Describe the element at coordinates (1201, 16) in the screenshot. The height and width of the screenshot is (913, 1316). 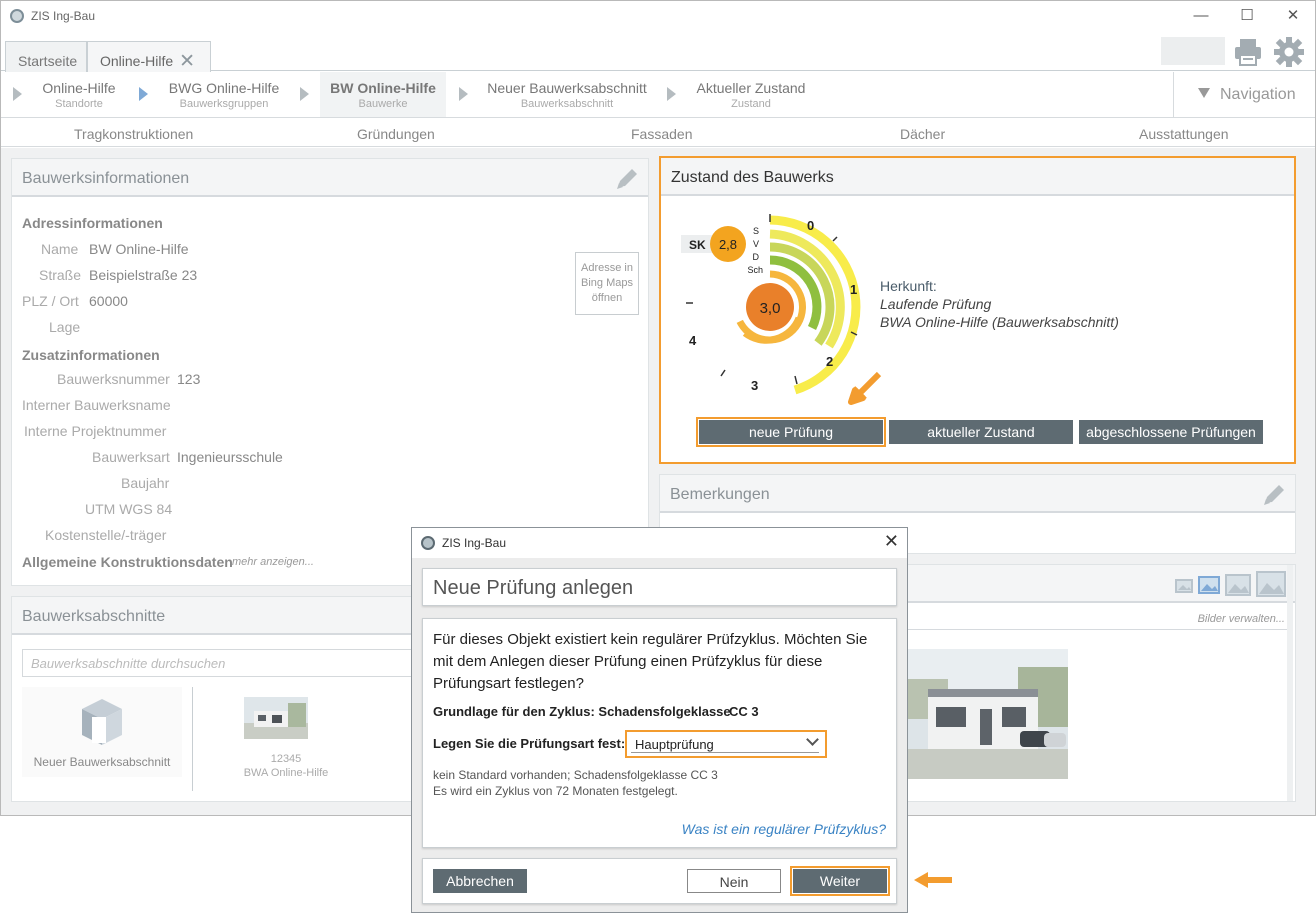
I see `minimize-button: —` at that location.